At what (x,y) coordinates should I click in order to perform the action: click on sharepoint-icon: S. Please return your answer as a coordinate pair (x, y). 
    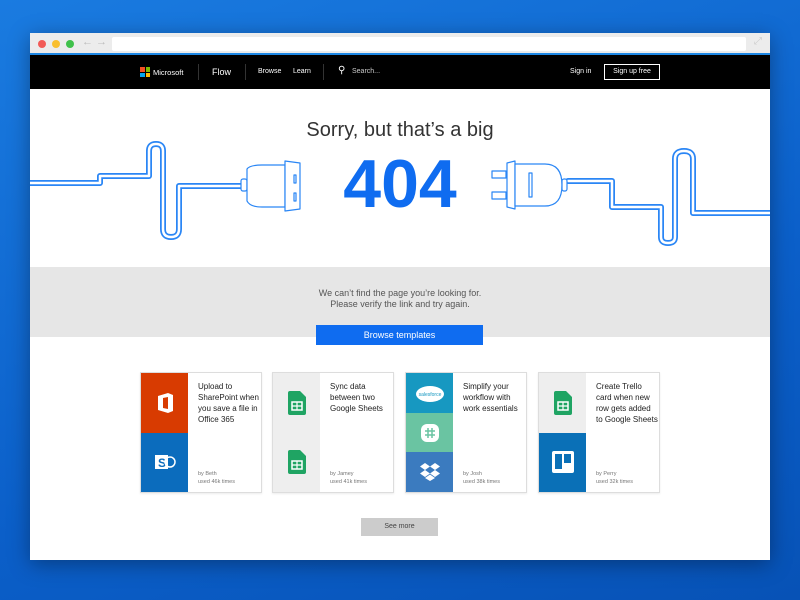
    Looking at the image, I should click on (164, 462).